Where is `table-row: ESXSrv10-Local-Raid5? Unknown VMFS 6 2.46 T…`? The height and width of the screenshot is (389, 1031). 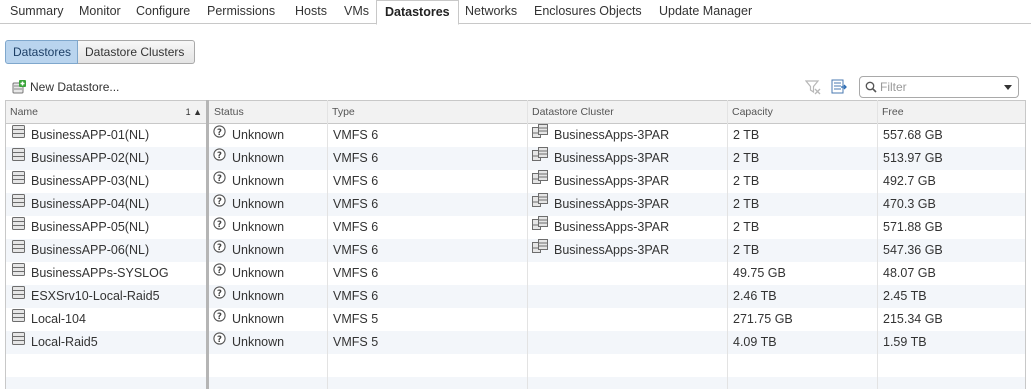
table-row: ESXSrv10-Local-Raid5? Unknown VMFS 6 2.46 T… is located at coordinates (515, 296).